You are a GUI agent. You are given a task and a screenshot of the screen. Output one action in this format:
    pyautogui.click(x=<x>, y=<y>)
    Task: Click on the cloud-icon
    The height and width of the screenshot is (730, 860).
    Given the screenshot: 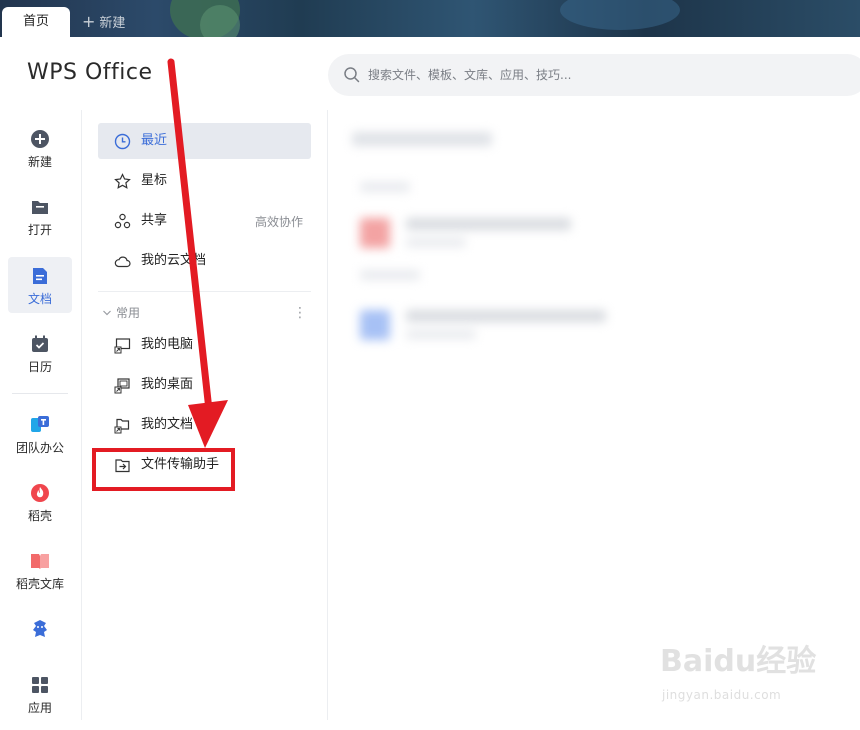 What is the action you would take?
    pyautogui.click(x=122, y=262)
    